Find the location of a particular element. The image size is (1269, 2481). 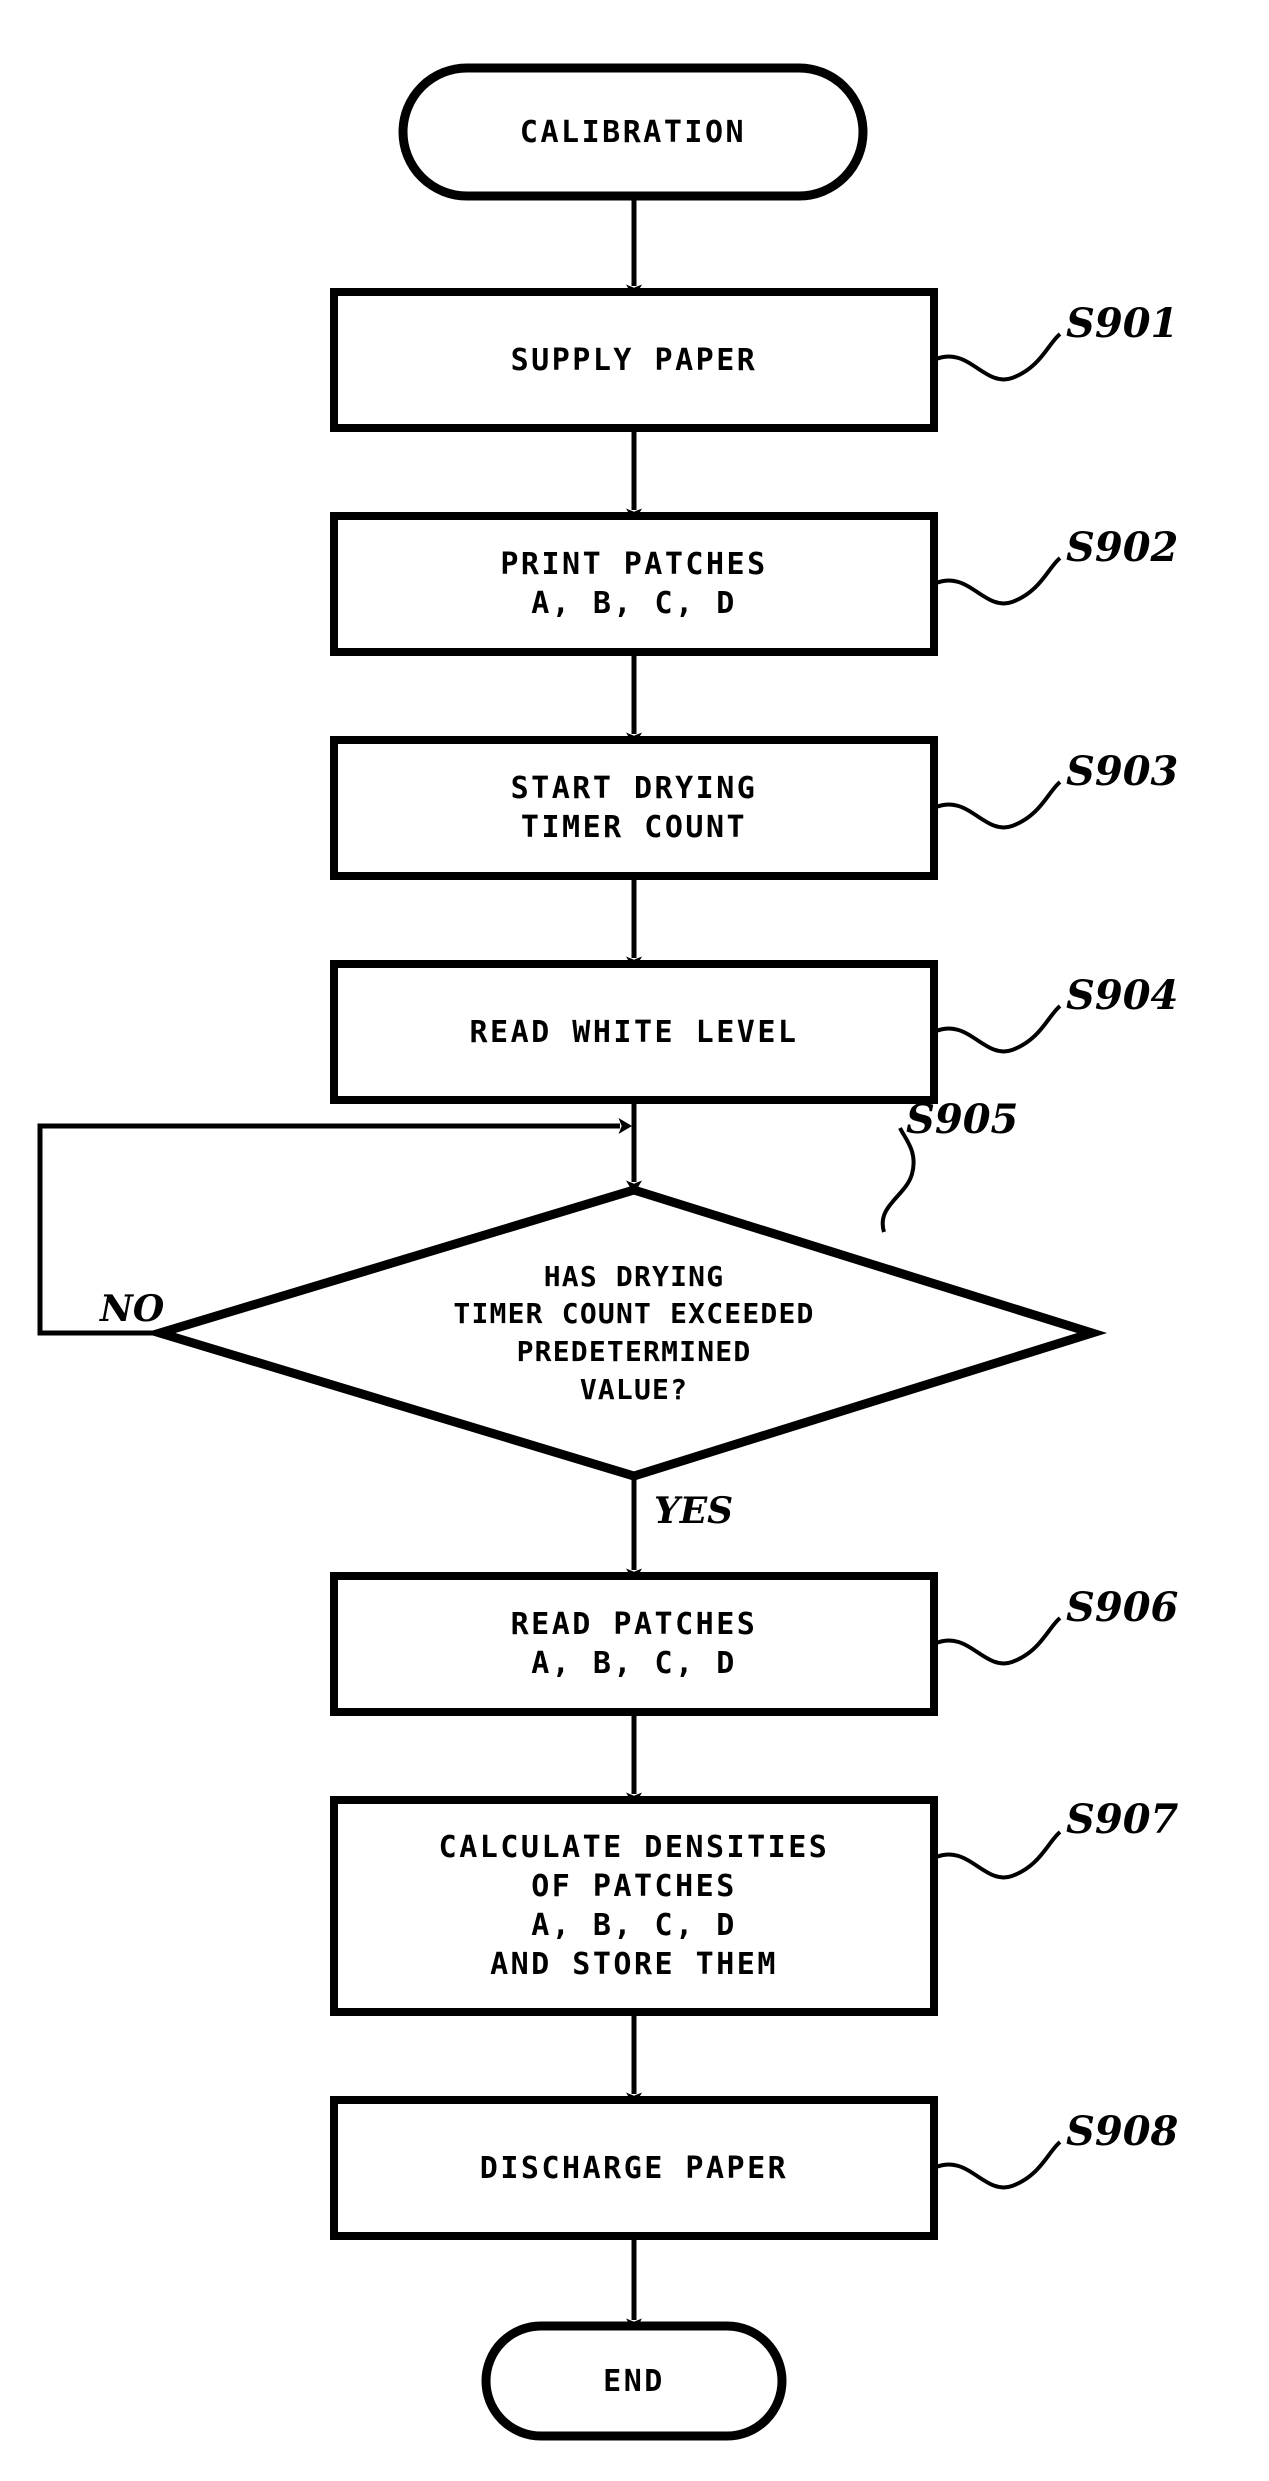

callout-leader-s901 is located at coordinates (997, 357).